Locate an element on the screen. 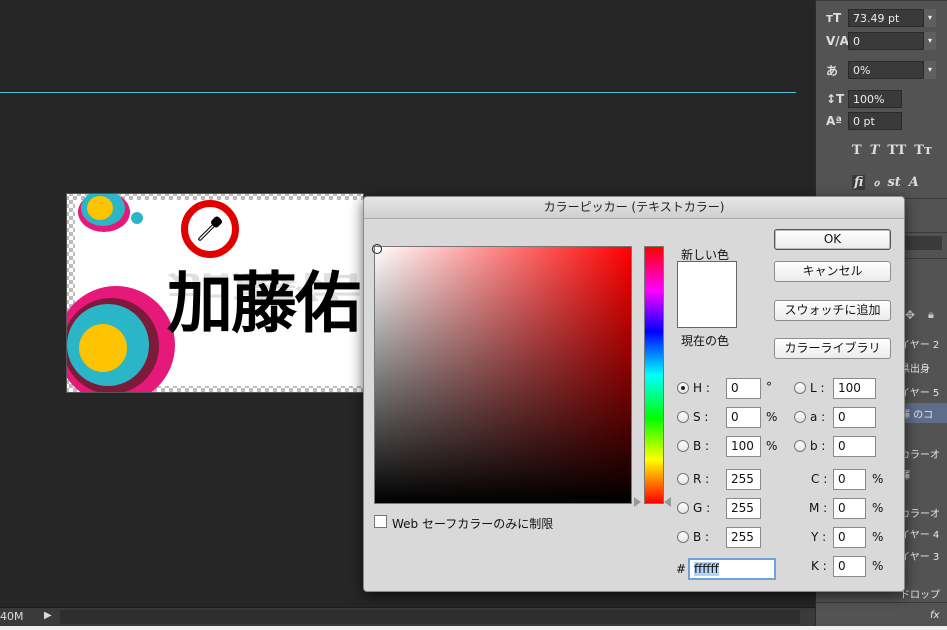  lightness-radio is located at coordinates (800, 388).